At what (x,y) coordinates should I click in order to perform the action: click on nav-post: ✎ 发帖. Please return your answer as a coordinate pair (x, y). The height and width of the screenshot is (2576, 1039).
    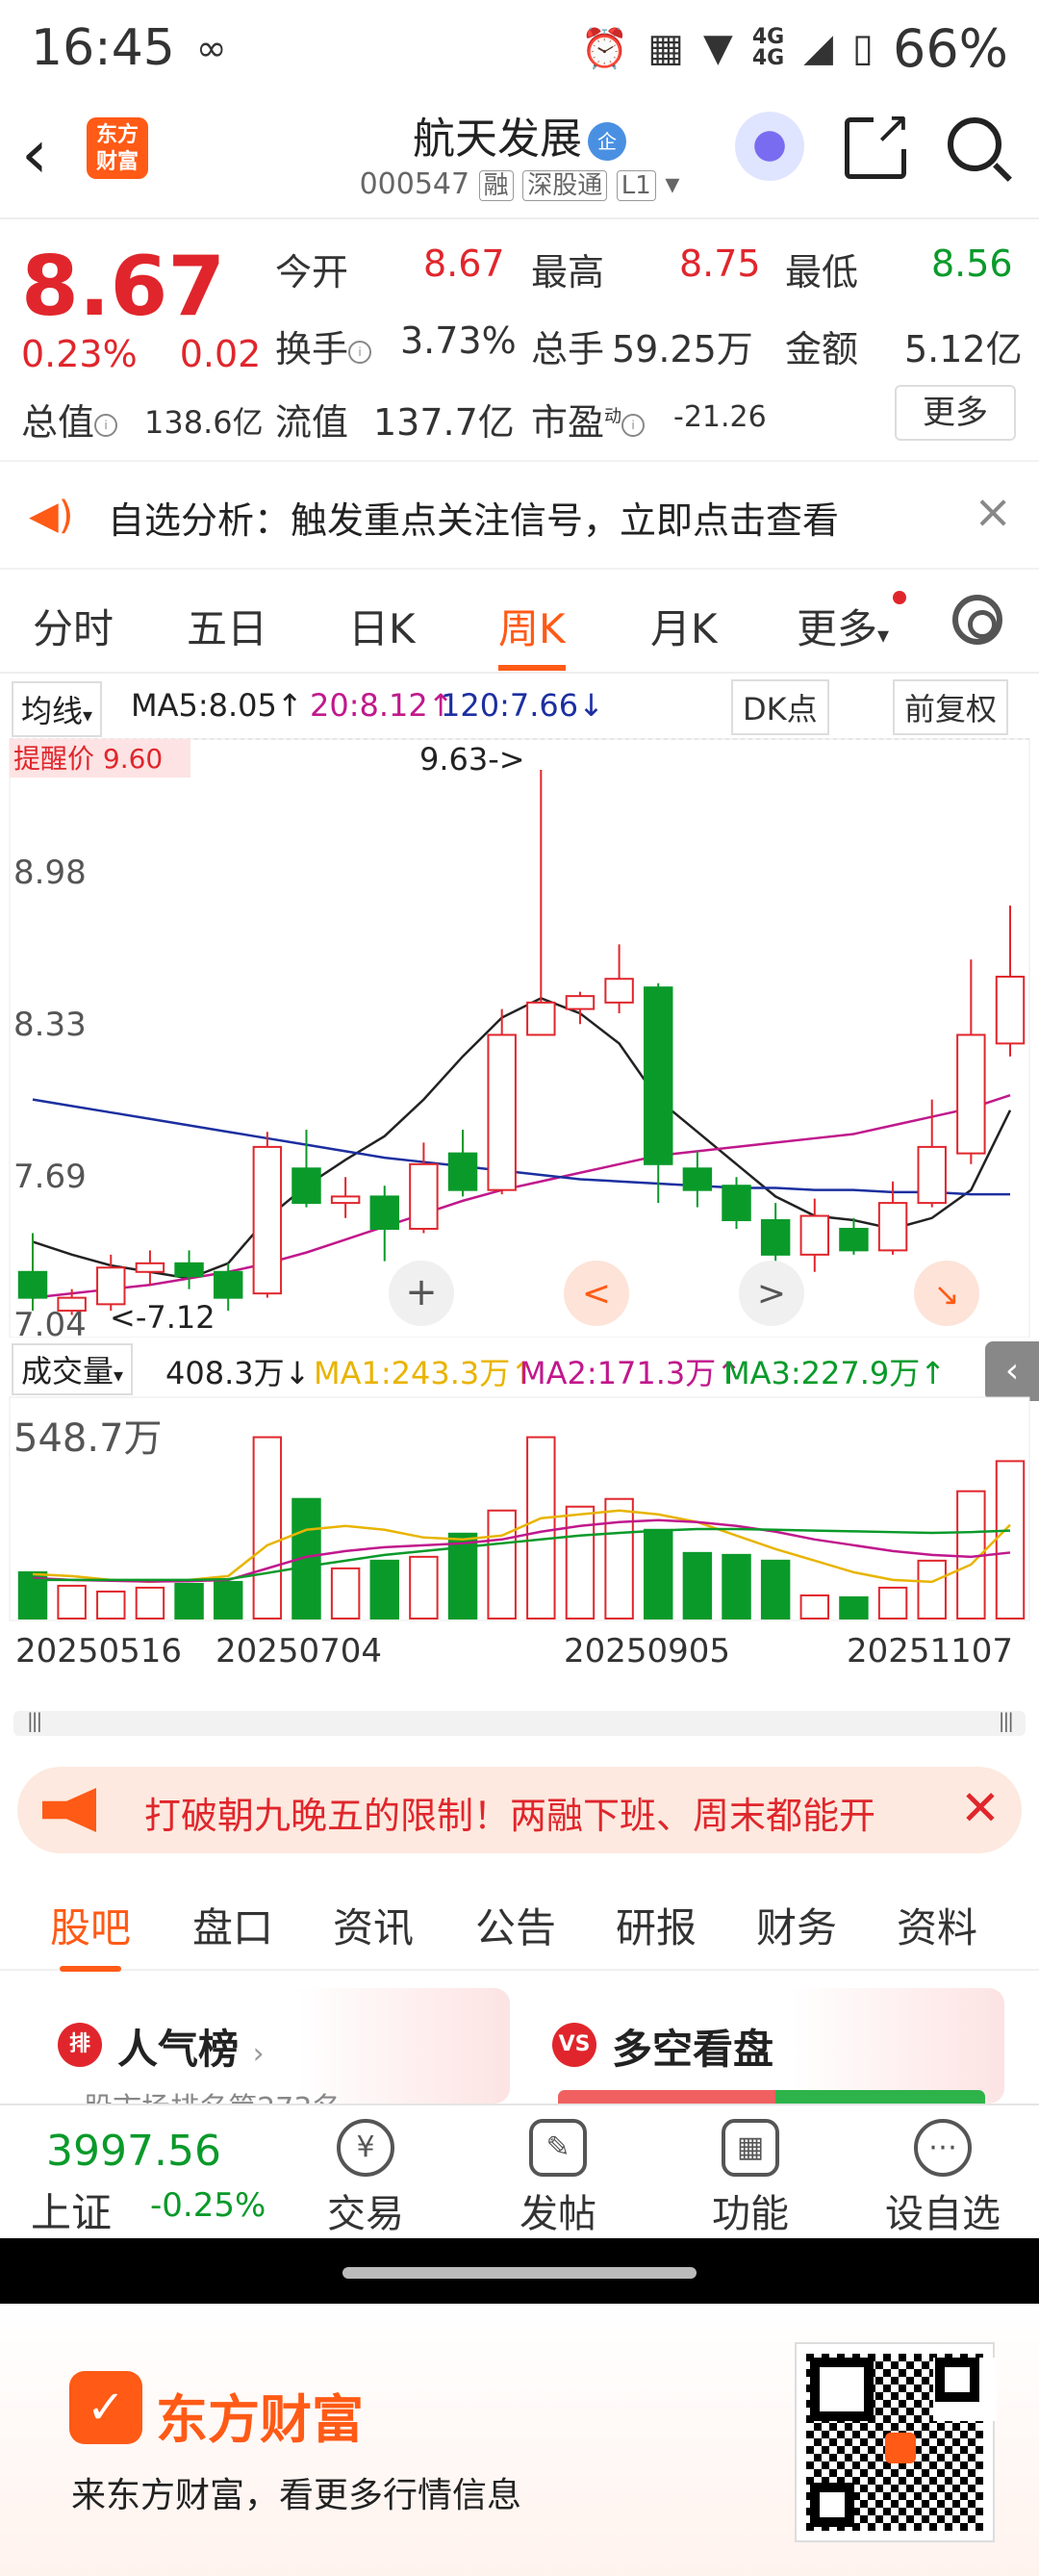
    Looking at the image, I should click on (558, 2178).